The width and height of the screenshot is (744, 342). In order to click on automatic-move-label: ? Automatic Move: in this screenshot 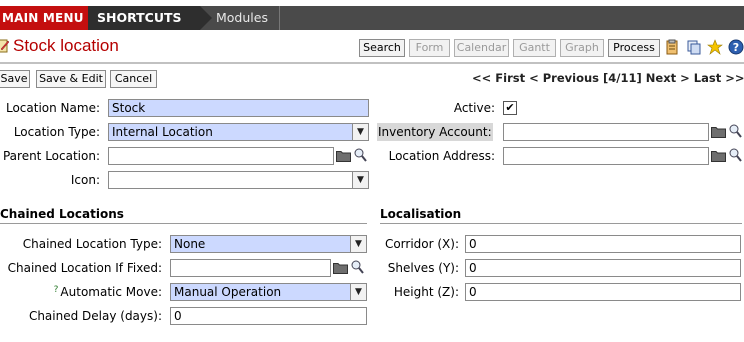, I will do `click(108, 293)`.